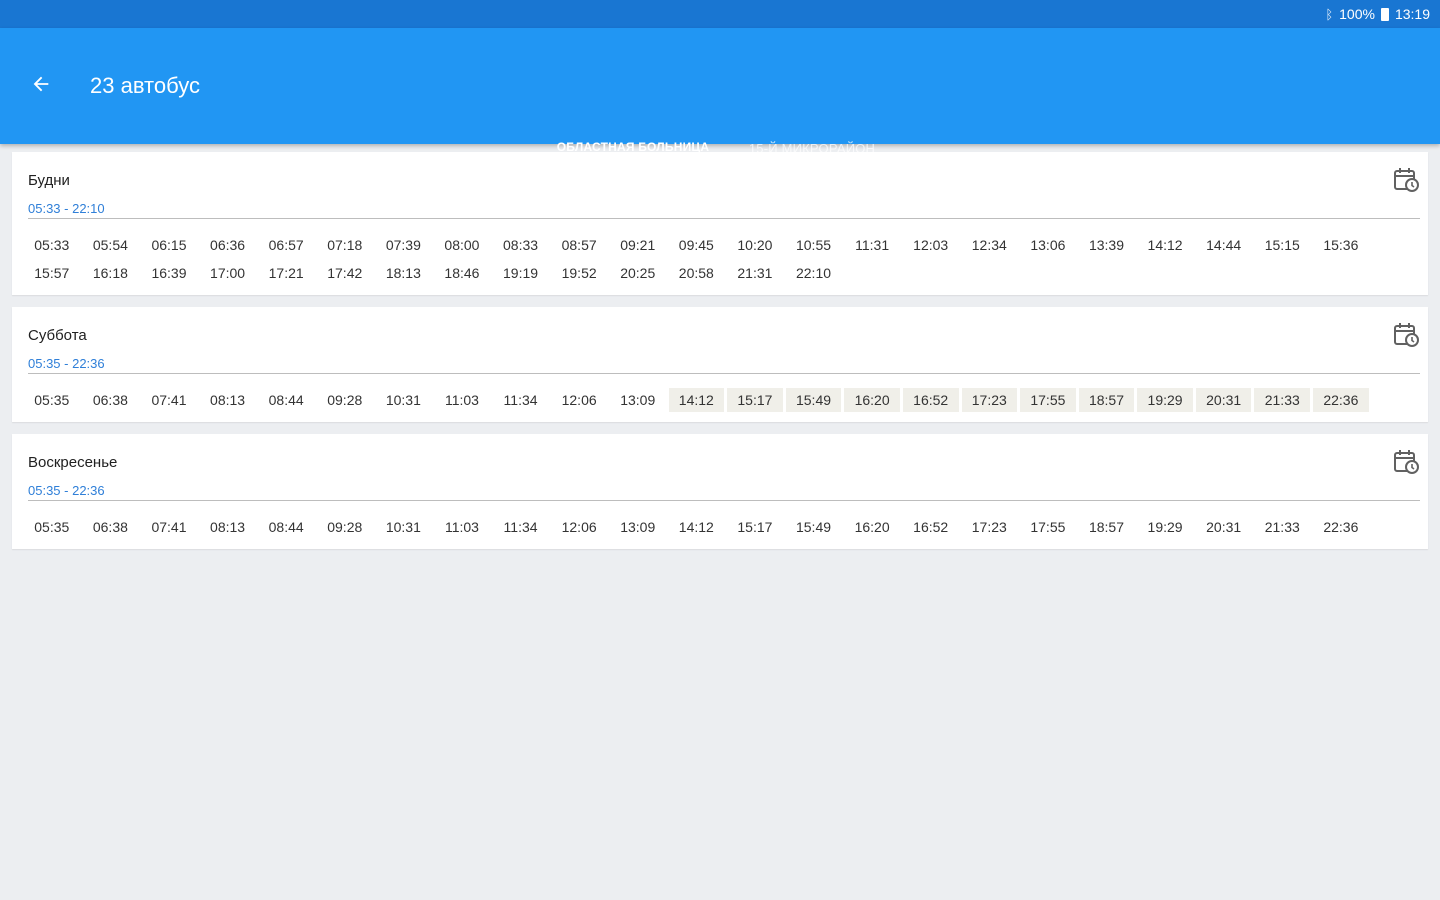 The height and width of the screenshot is (900, 1440). Describe the element at coordinates (404, 273) in the screenshot. I see `departure-time: 18:13` at that location.